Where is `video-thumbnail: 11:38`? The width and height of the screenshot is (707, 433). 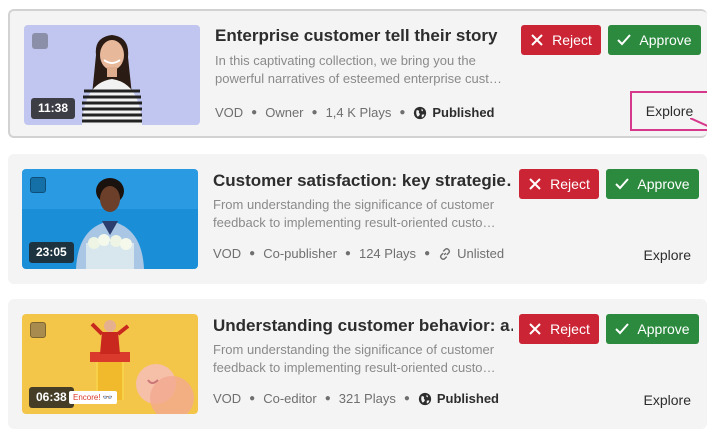
video-thumbnail: 11:38 is located at coordinates (112, 75).